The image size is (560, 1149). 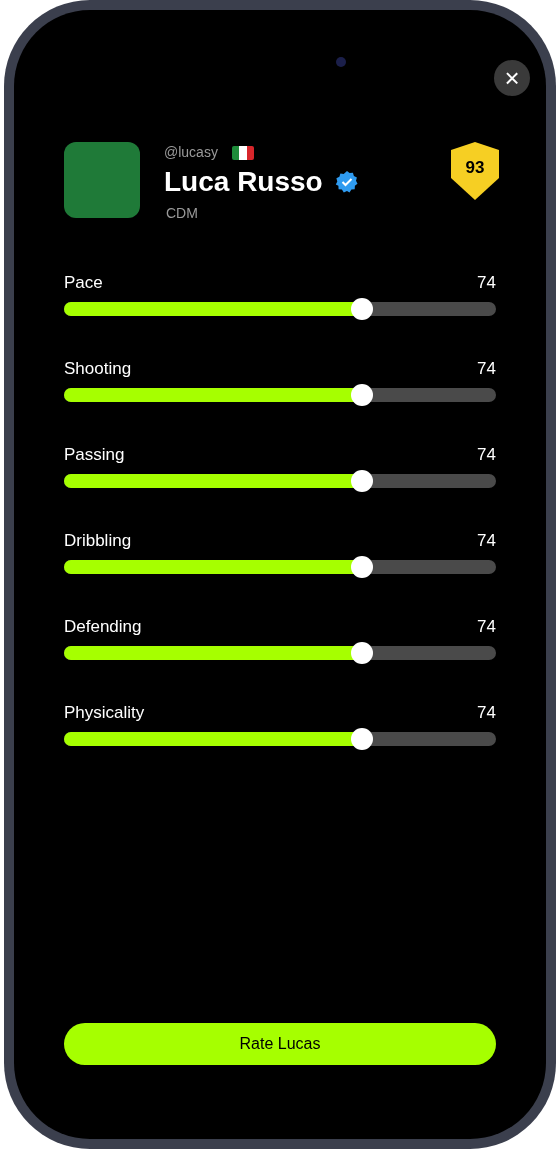 I want to click on stat-label: Passing, so click(x=94, y=455).